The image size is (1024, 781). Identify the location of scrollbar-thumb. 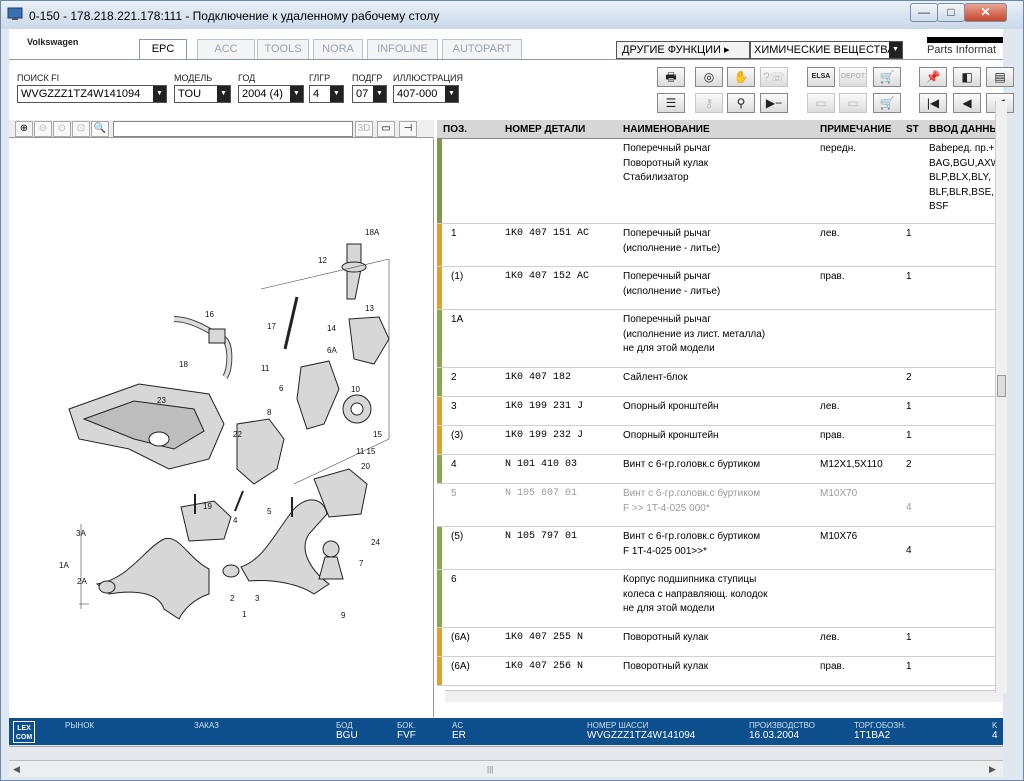
(1001, 386).